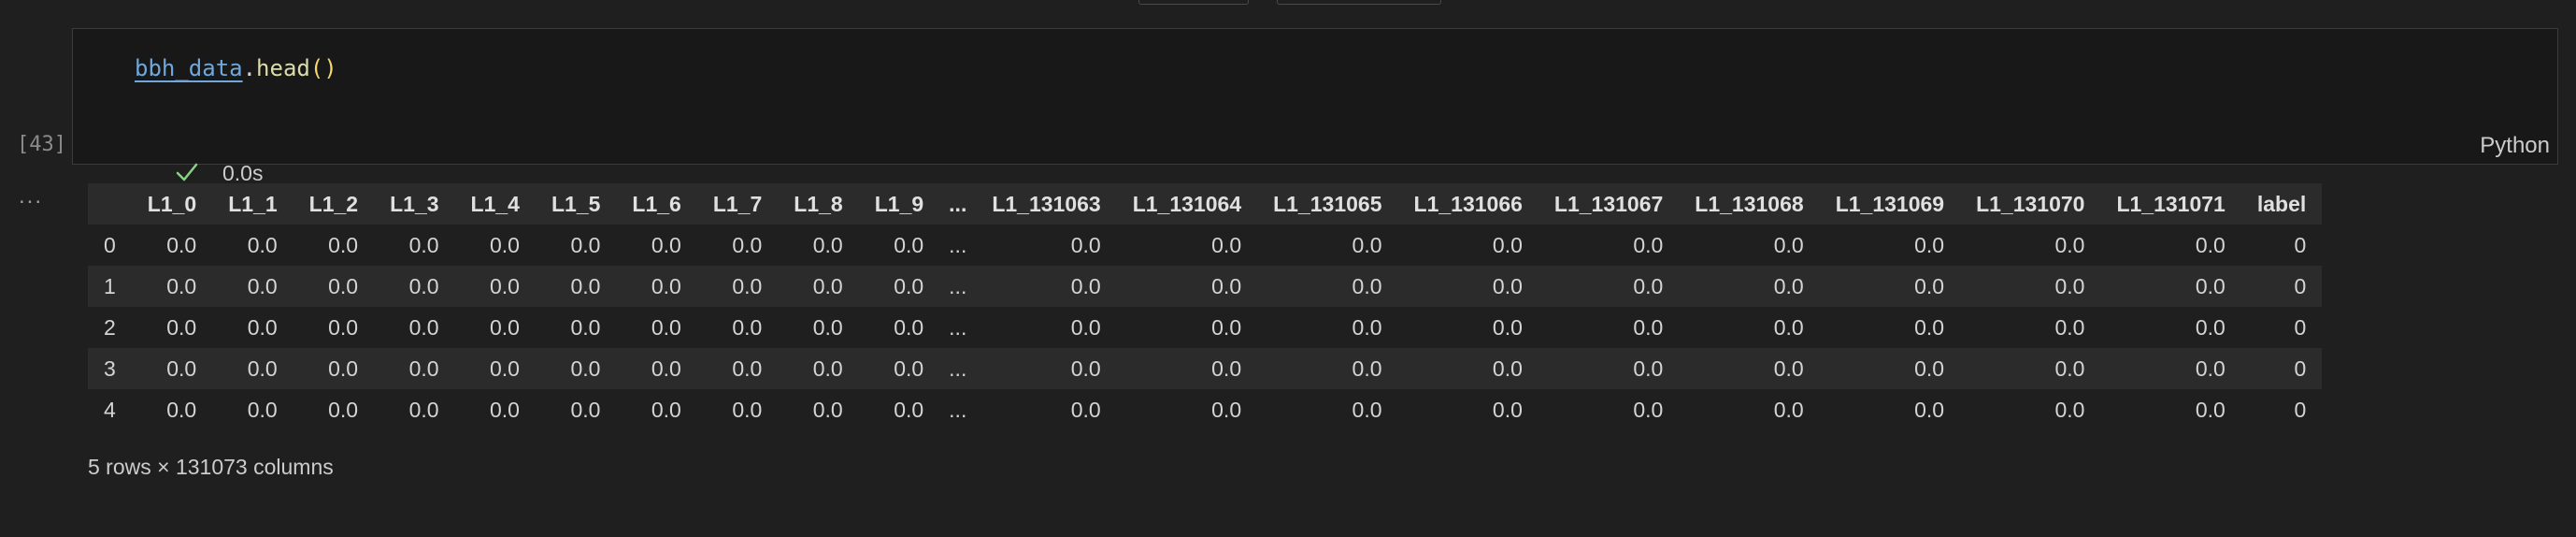 The height and width of the screenshot is (537, 2576). What do you see at coordinates (211, 467) in the screenshot?
I see `dataframe-shape: 5 rows × 131073 columns` at bounding box center [211, 467].